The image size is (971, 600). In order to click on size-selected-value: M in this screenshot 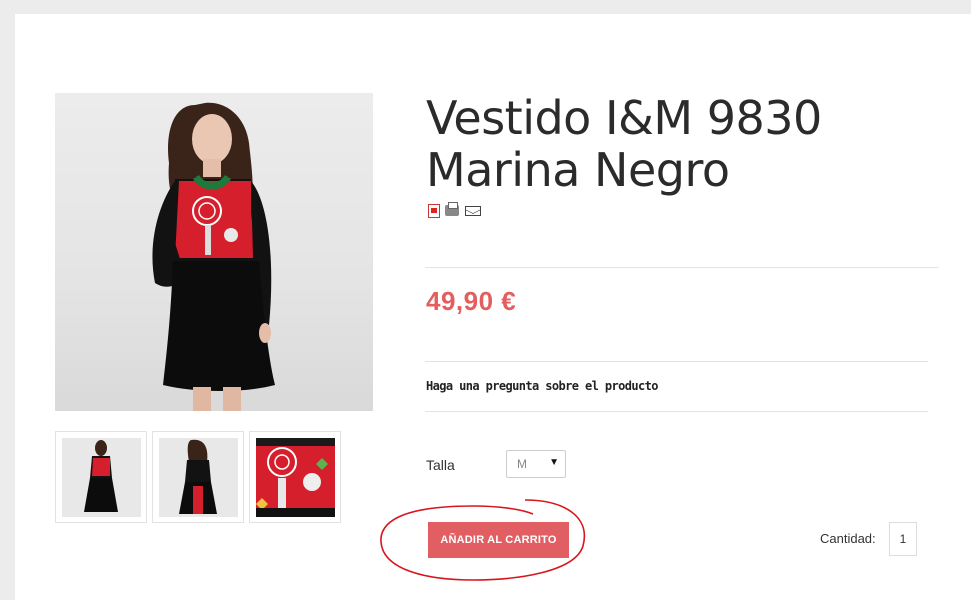, I will do `click(522, 464)`.